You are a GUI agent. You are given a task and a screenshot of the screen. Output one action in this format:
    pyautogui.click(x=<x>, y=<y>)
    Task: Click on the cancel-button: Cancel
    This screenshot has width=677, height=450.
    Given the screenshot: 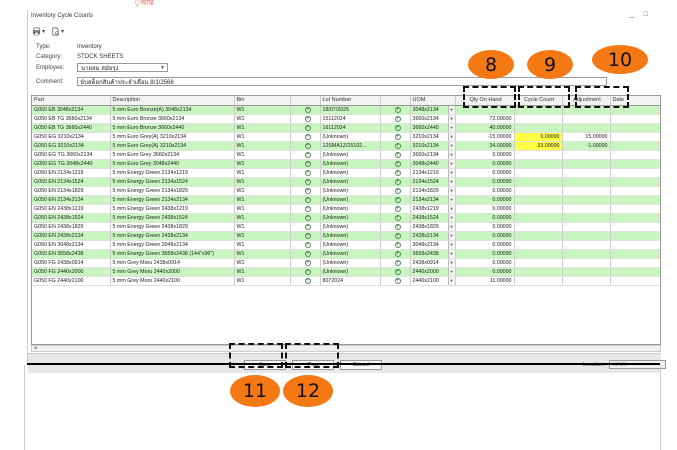 What is the action you would take?
    pyautogui.click(x=361, y=365)
    